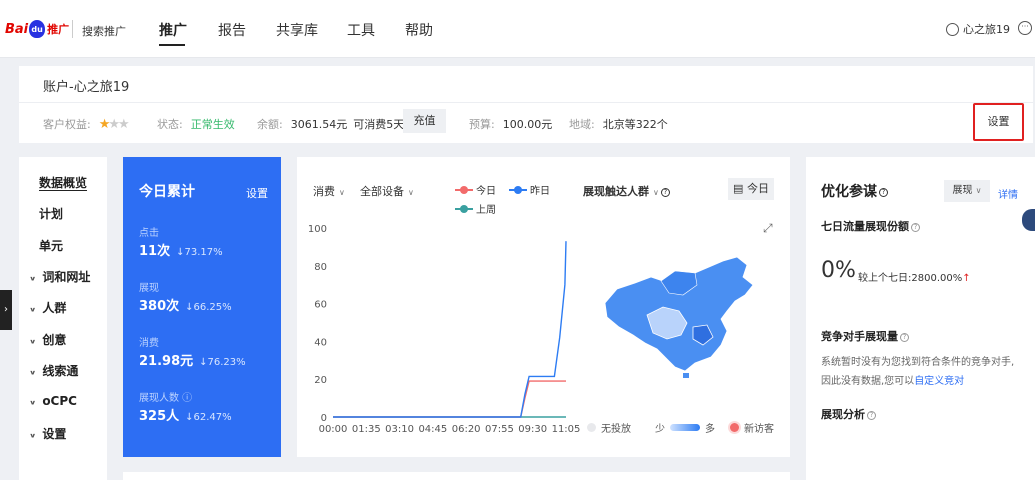  I want to click on sidebar-group-label: 人群, so click(54, 308).